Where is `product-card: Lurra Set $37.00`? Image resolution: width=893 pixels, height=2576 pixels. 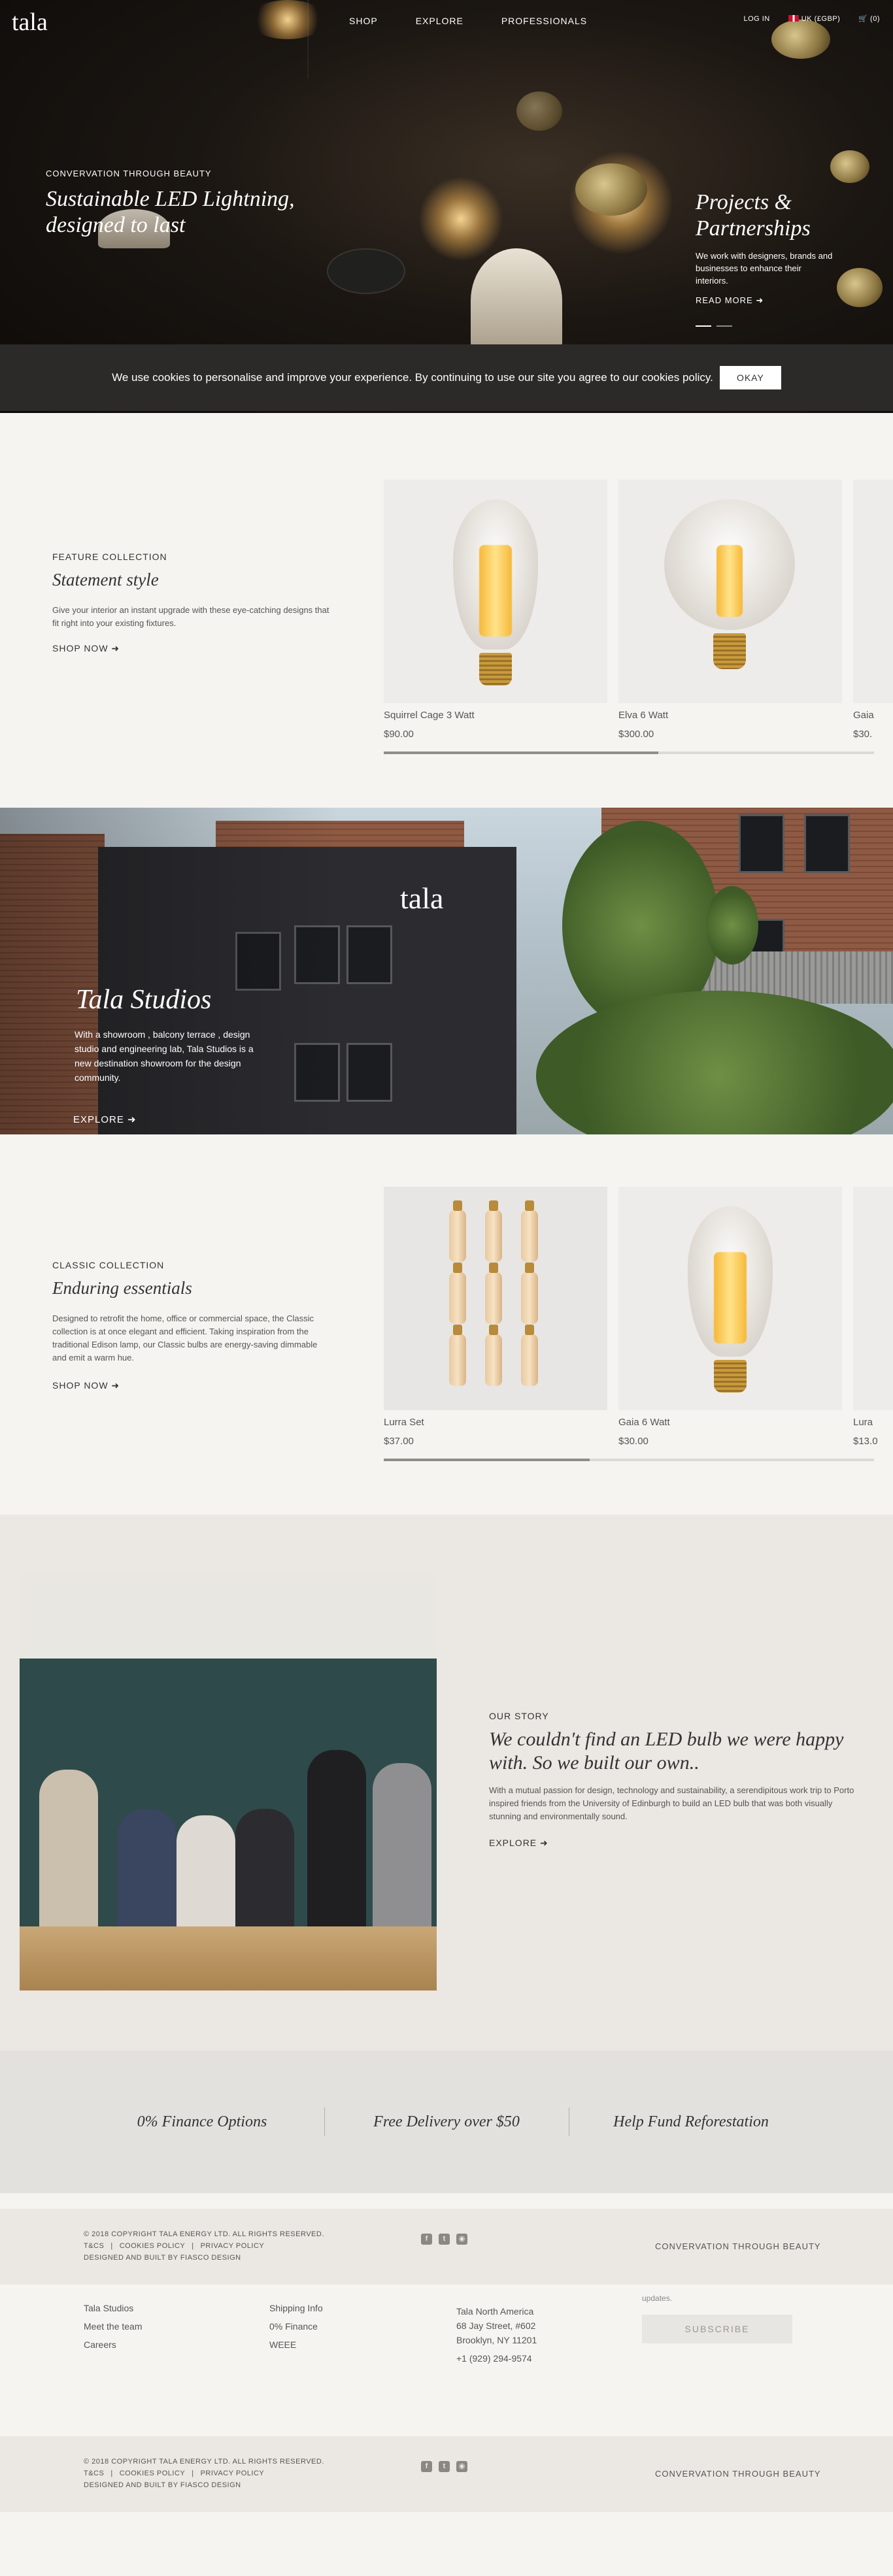 product-card: Lurra Set $37.00 is located at coordinates (495, 1317).